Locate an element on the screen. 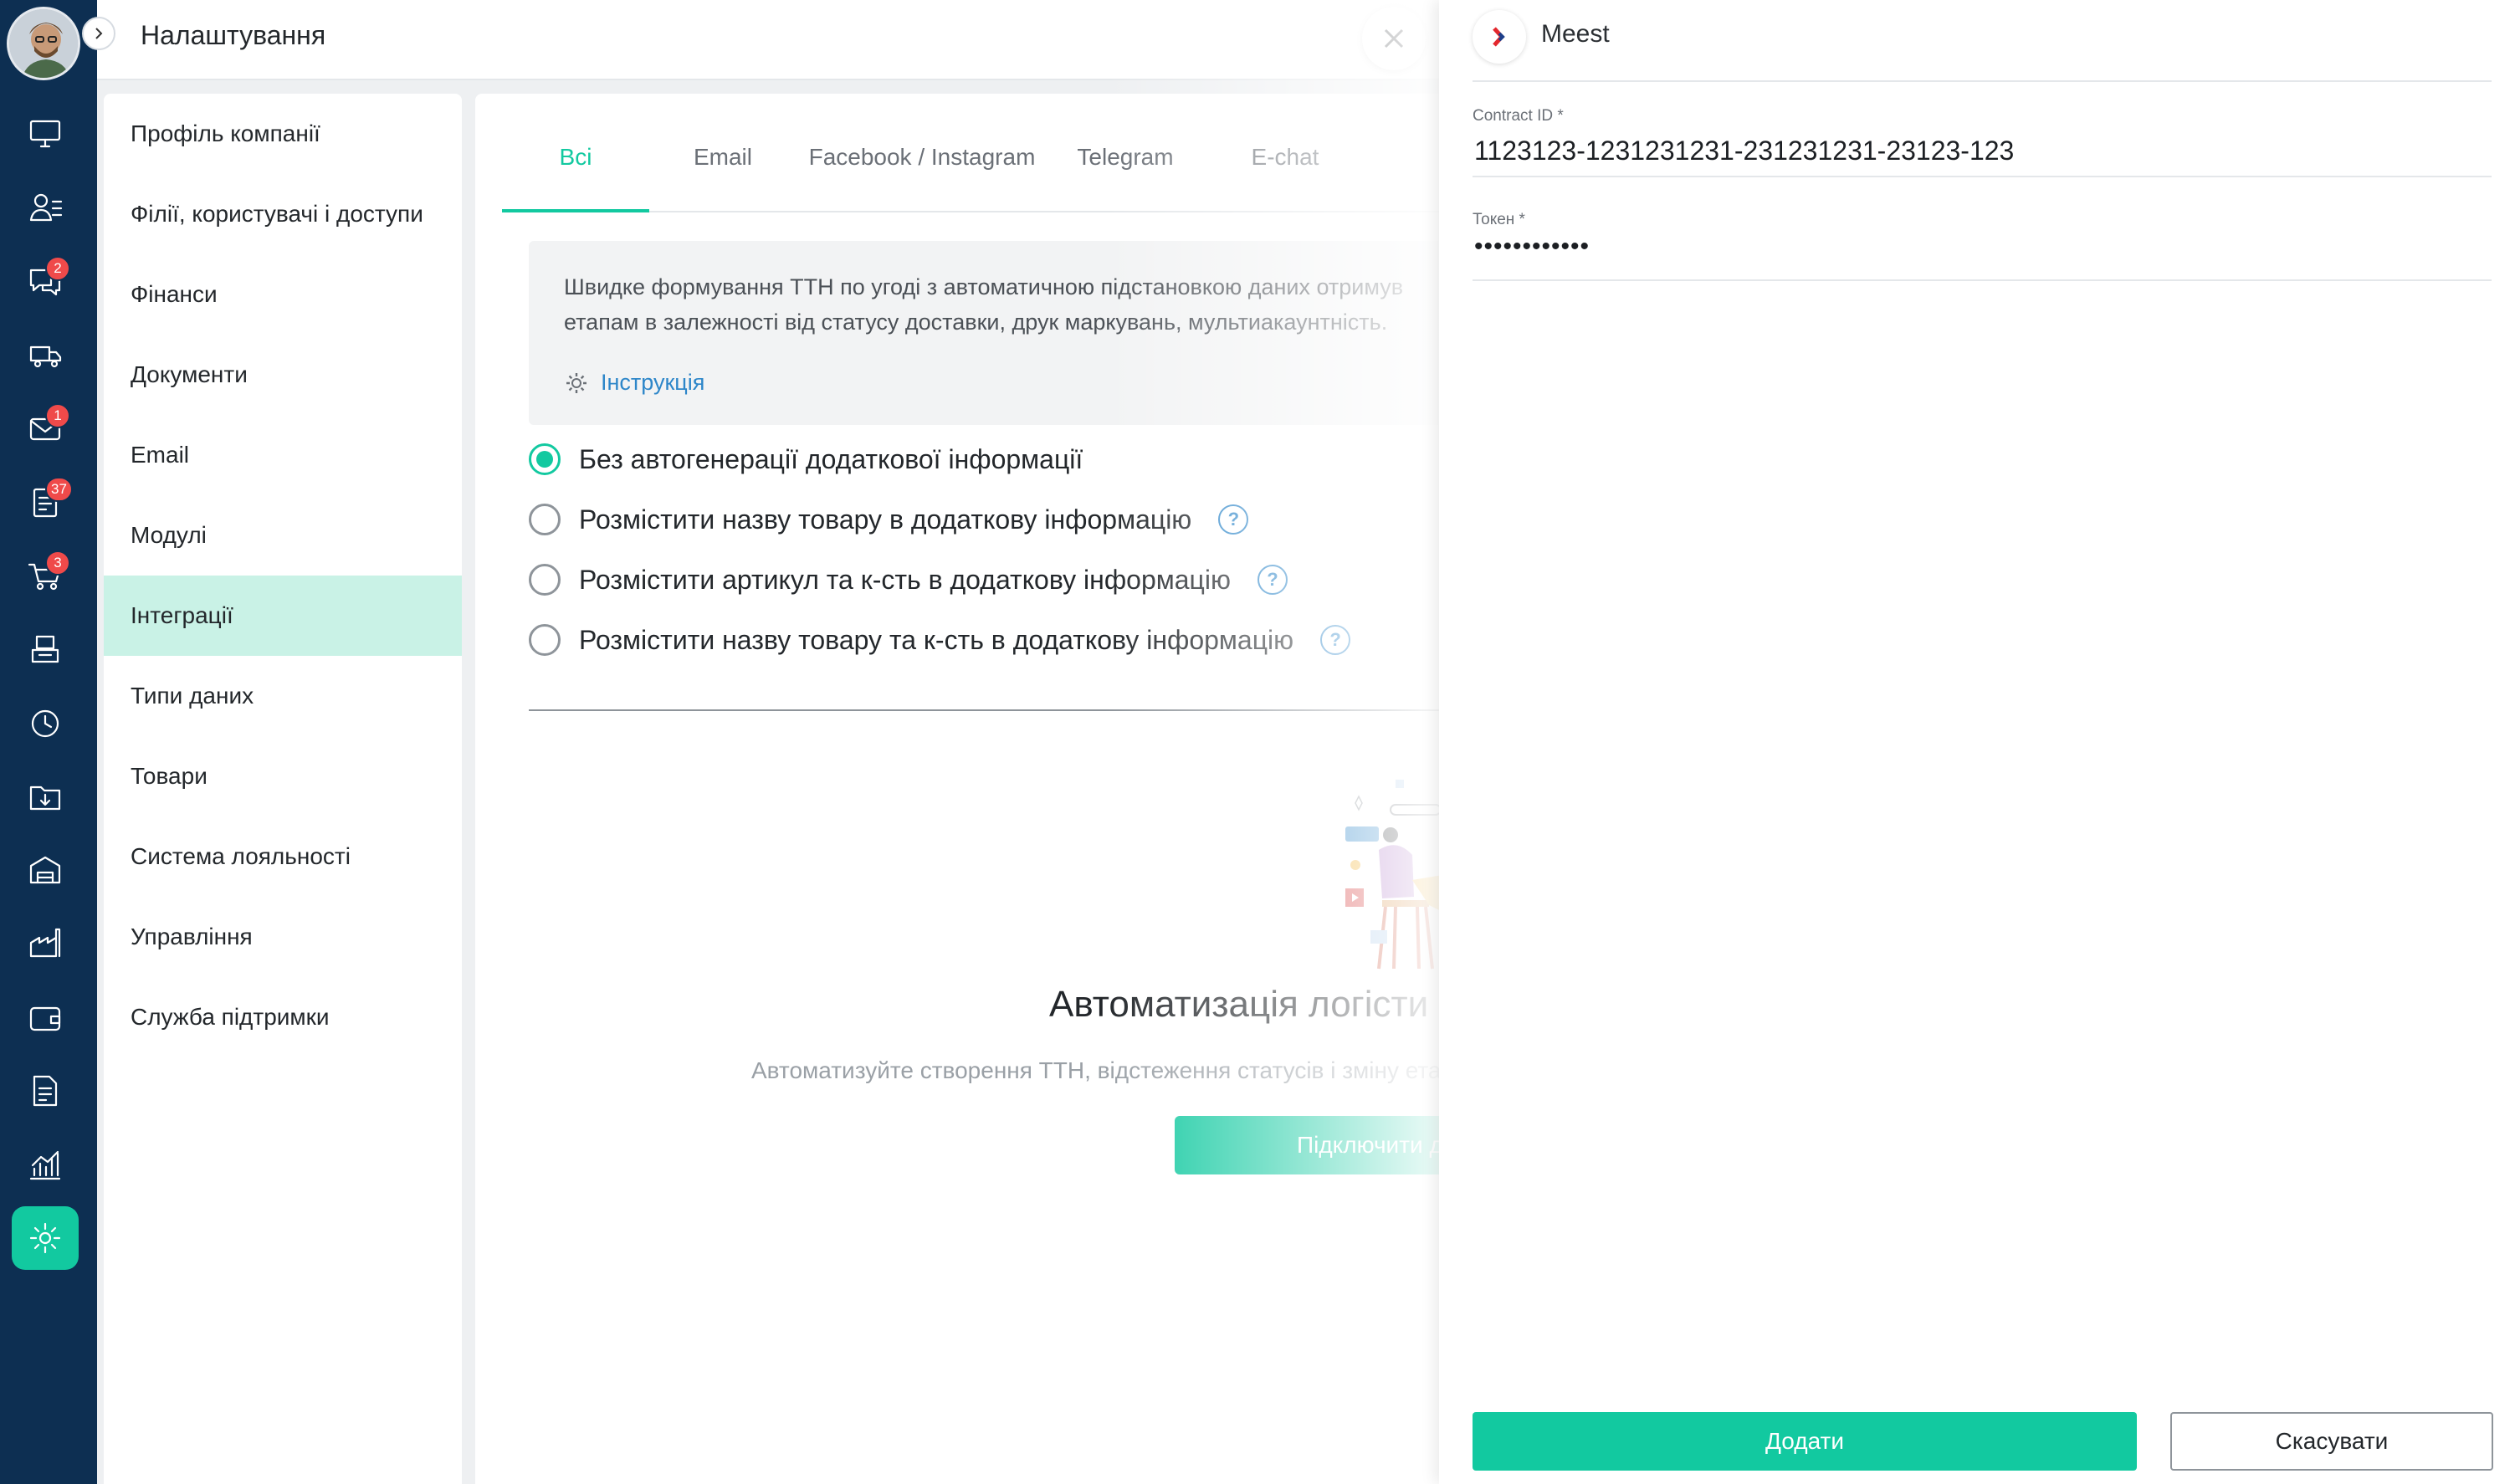 This screenshot has height=1484, width=2515. promo-title: Автоматизація логісти is located at coordinates (1239, 1004).